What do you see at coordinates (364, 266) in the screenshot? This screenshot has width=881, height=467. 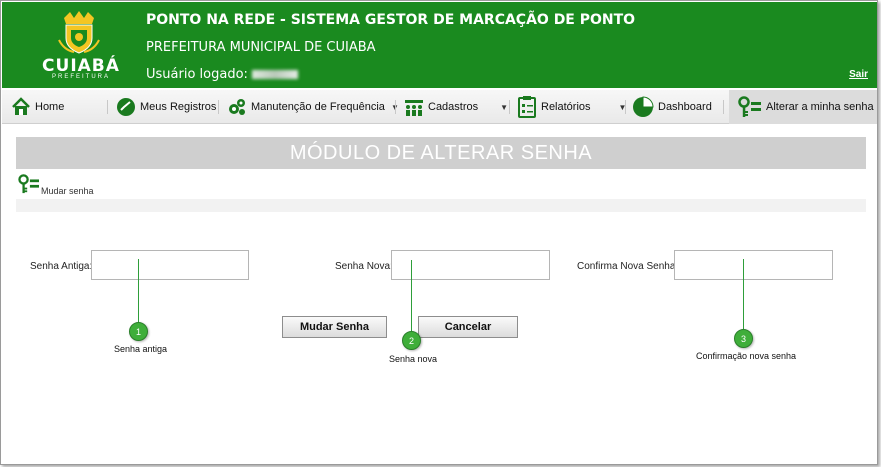 I see `new-password-label: Senha Nova:` at bounding box center [364, 266].